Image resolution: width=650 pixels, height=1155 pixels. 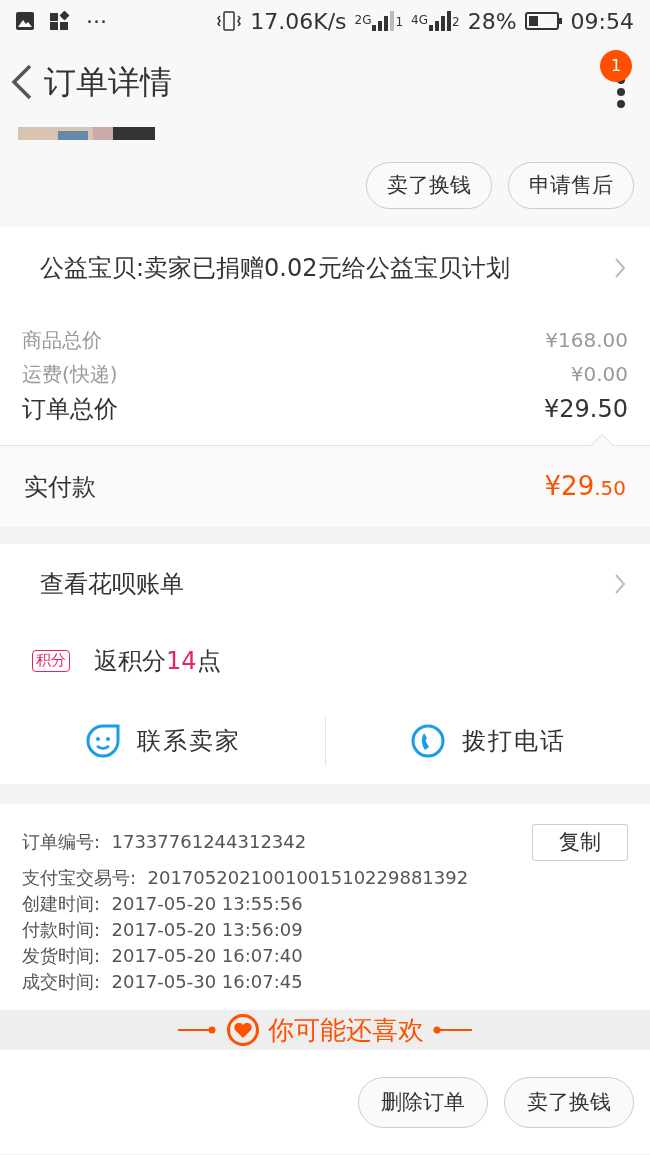 What do you see at coordinates (108, 82) in the screenshot?
I see `page-title: 订单详情` at bounding box center [108, 82].